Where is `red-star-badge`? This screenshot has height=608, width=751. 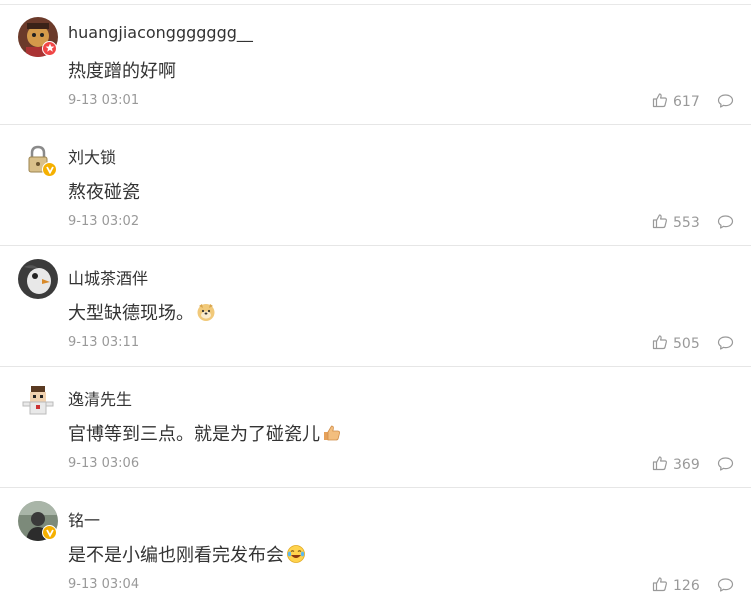 red-star-badge is located at coordinates (49, 48).